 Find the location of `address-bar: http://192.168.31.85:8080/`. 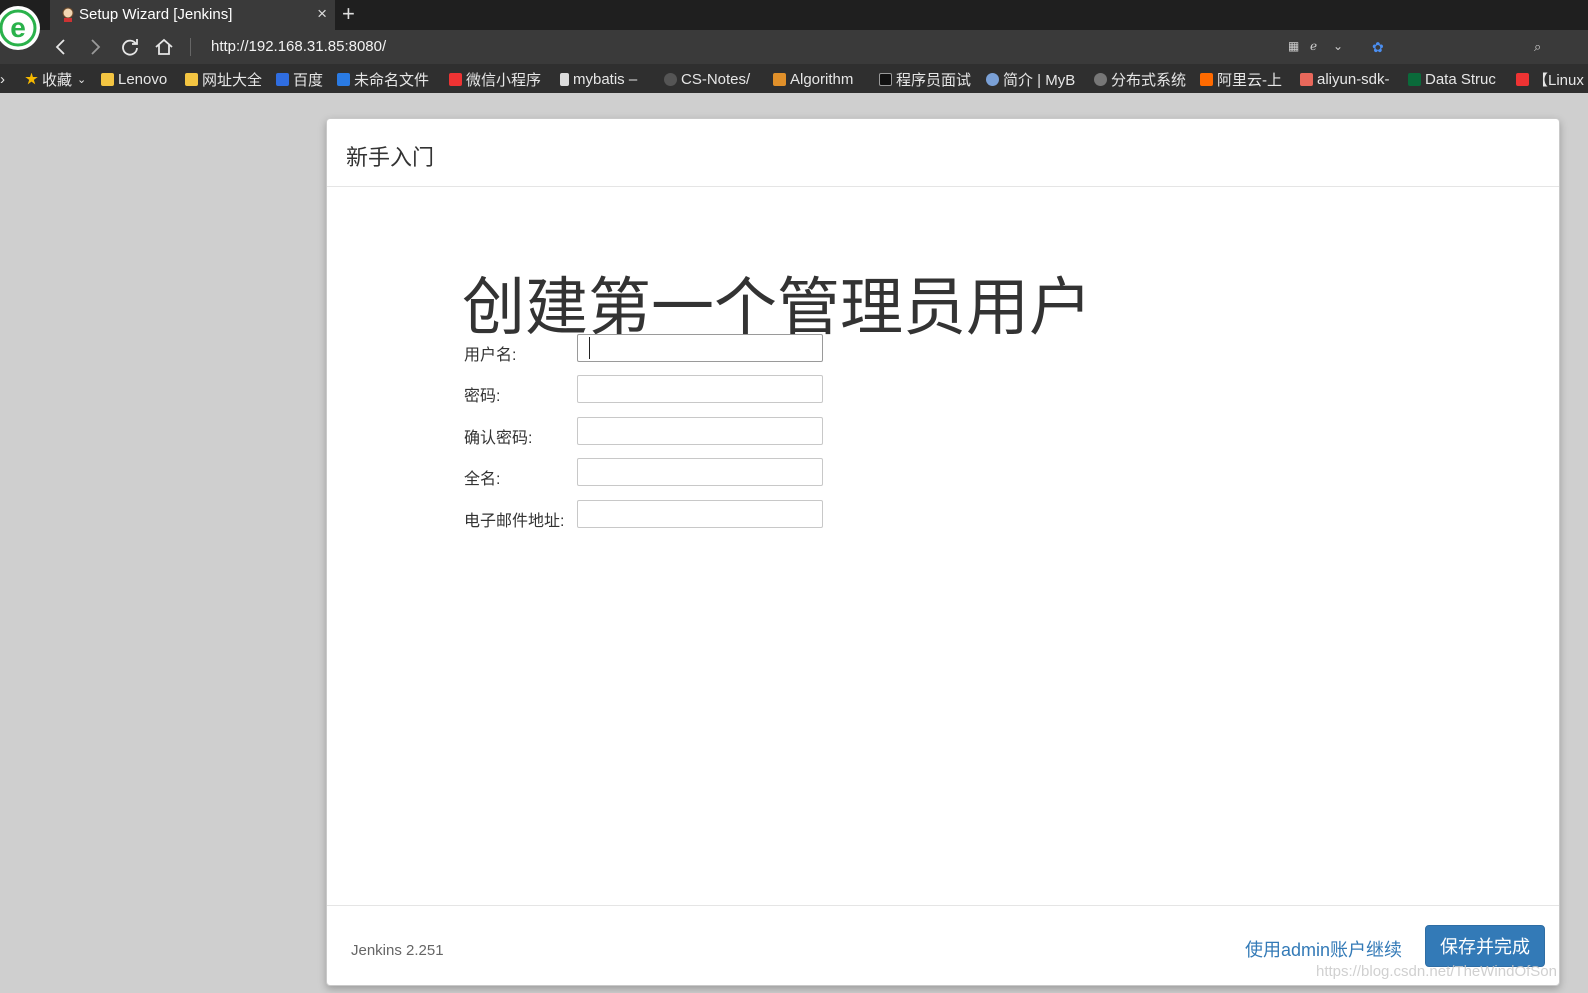

address-bar: http://192.168.31.85:8080/ is located at coordinates (298, 46).